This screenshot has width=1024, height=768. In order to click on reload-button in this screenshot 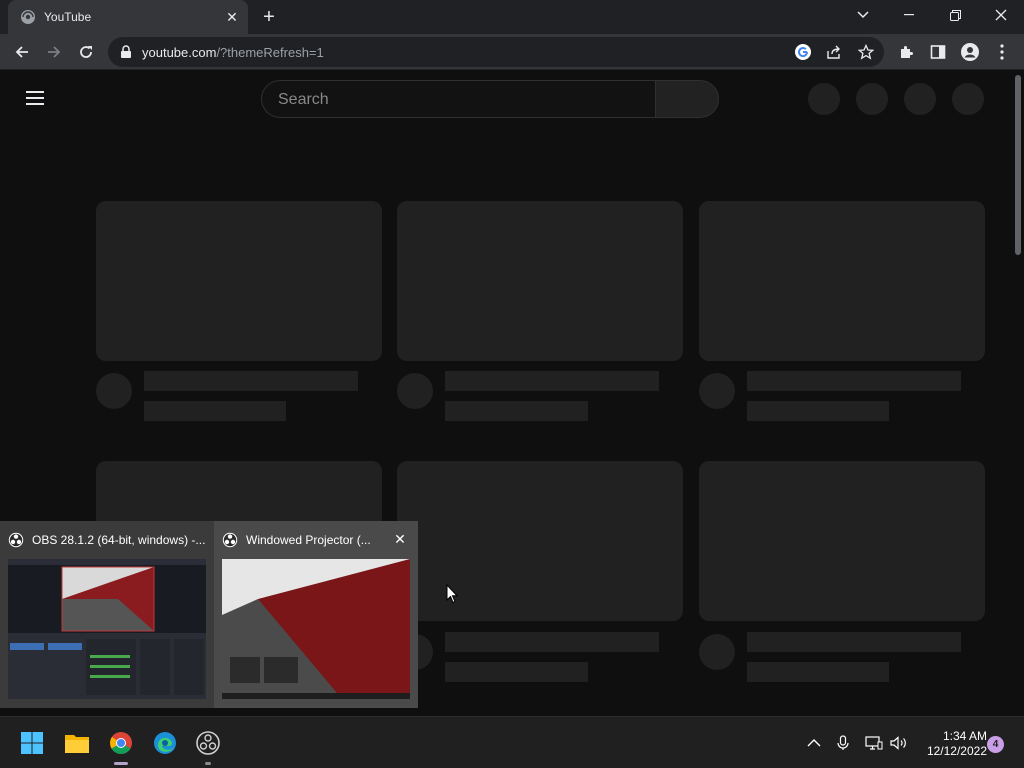, I will do `click(86, 52)`.